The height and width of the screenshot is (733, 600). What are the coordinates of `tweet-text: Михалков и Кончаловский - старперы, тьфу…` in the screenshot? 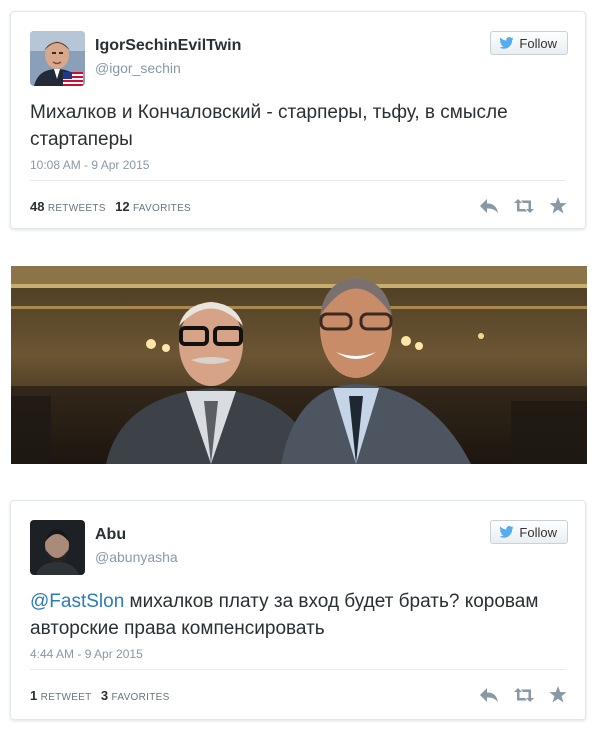 It's located at (297, 126).